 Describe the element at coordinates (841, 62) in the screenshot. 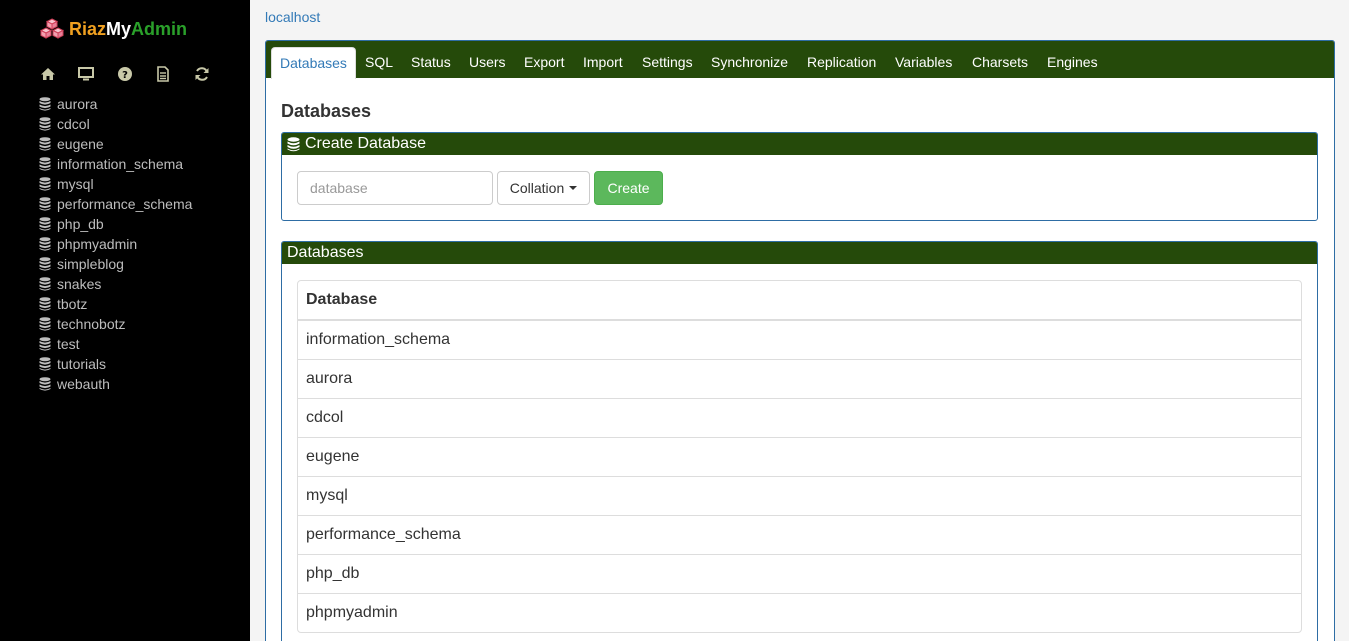

I see `tab-replication: Replication` at that location.